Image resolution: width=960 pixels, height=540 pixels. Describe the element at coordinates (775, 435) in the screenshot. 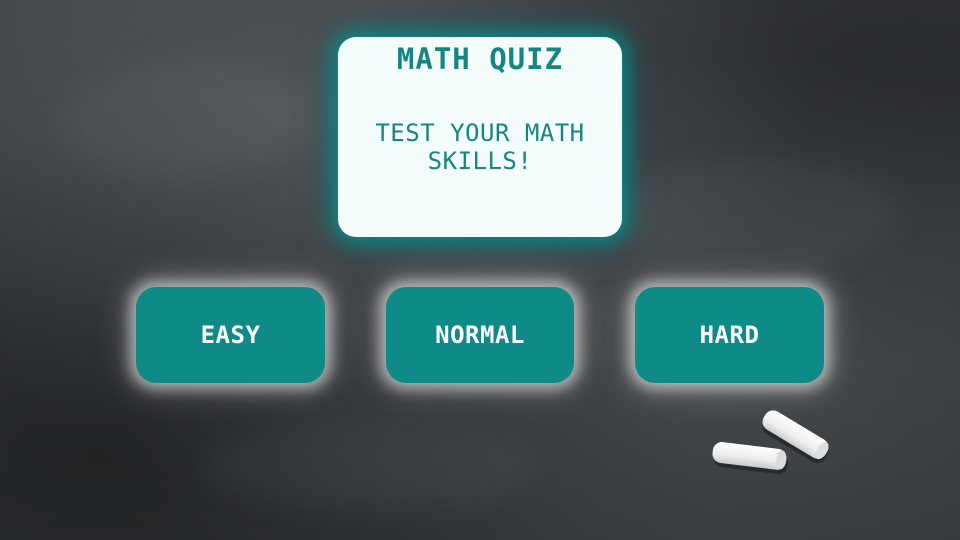

I see `chalk-pieces-icon` at that location.